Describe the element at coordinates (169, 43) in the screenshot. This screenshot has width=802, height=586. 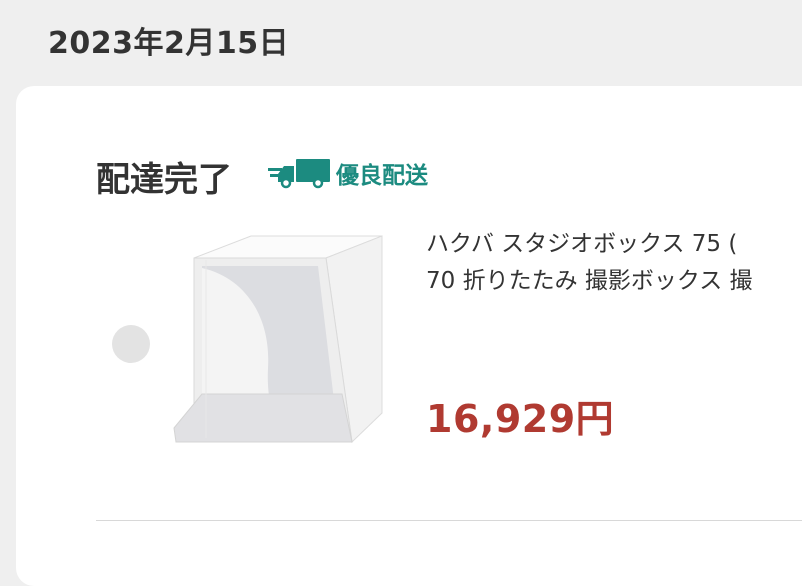
I see `order-date: 2023年2月15日` at that location.